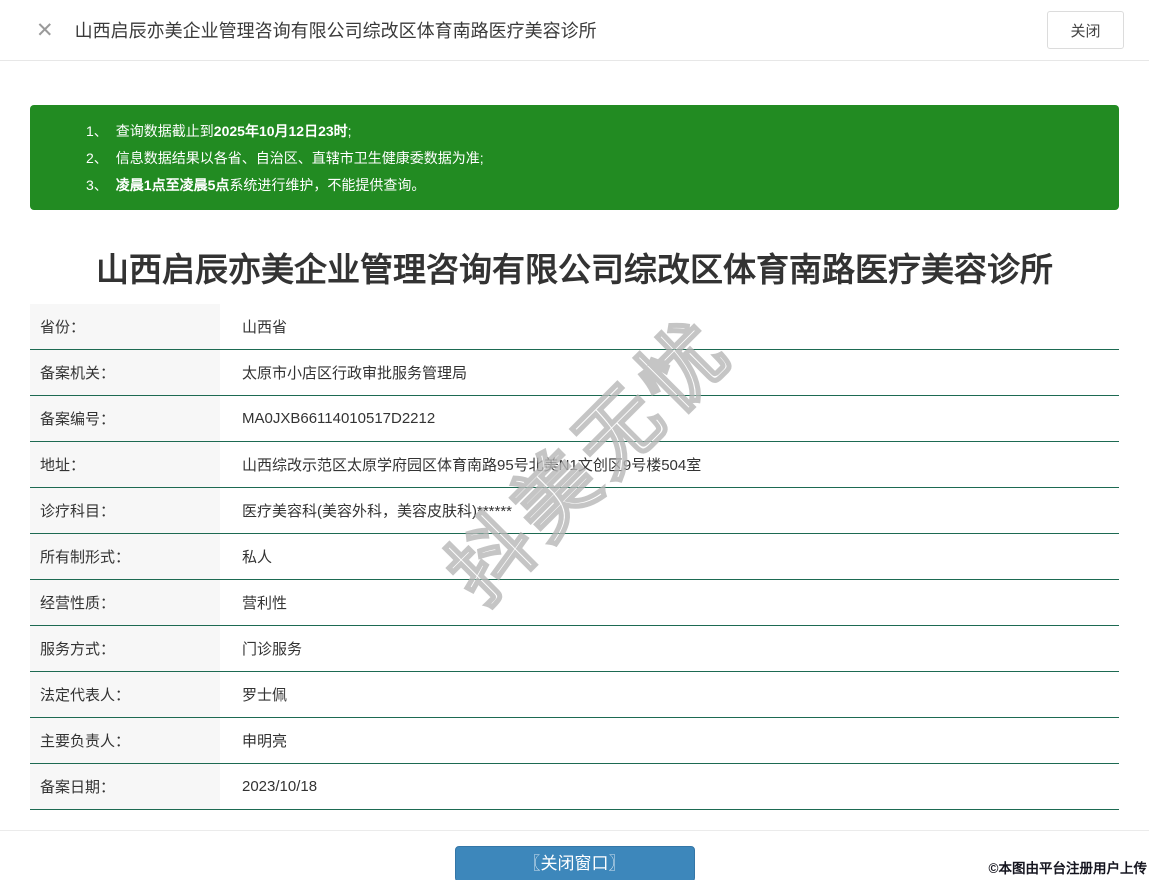 The width and height of the screenshot is (1149, 880). I want to click on row-label: 备案编号：, so click(125, 418).